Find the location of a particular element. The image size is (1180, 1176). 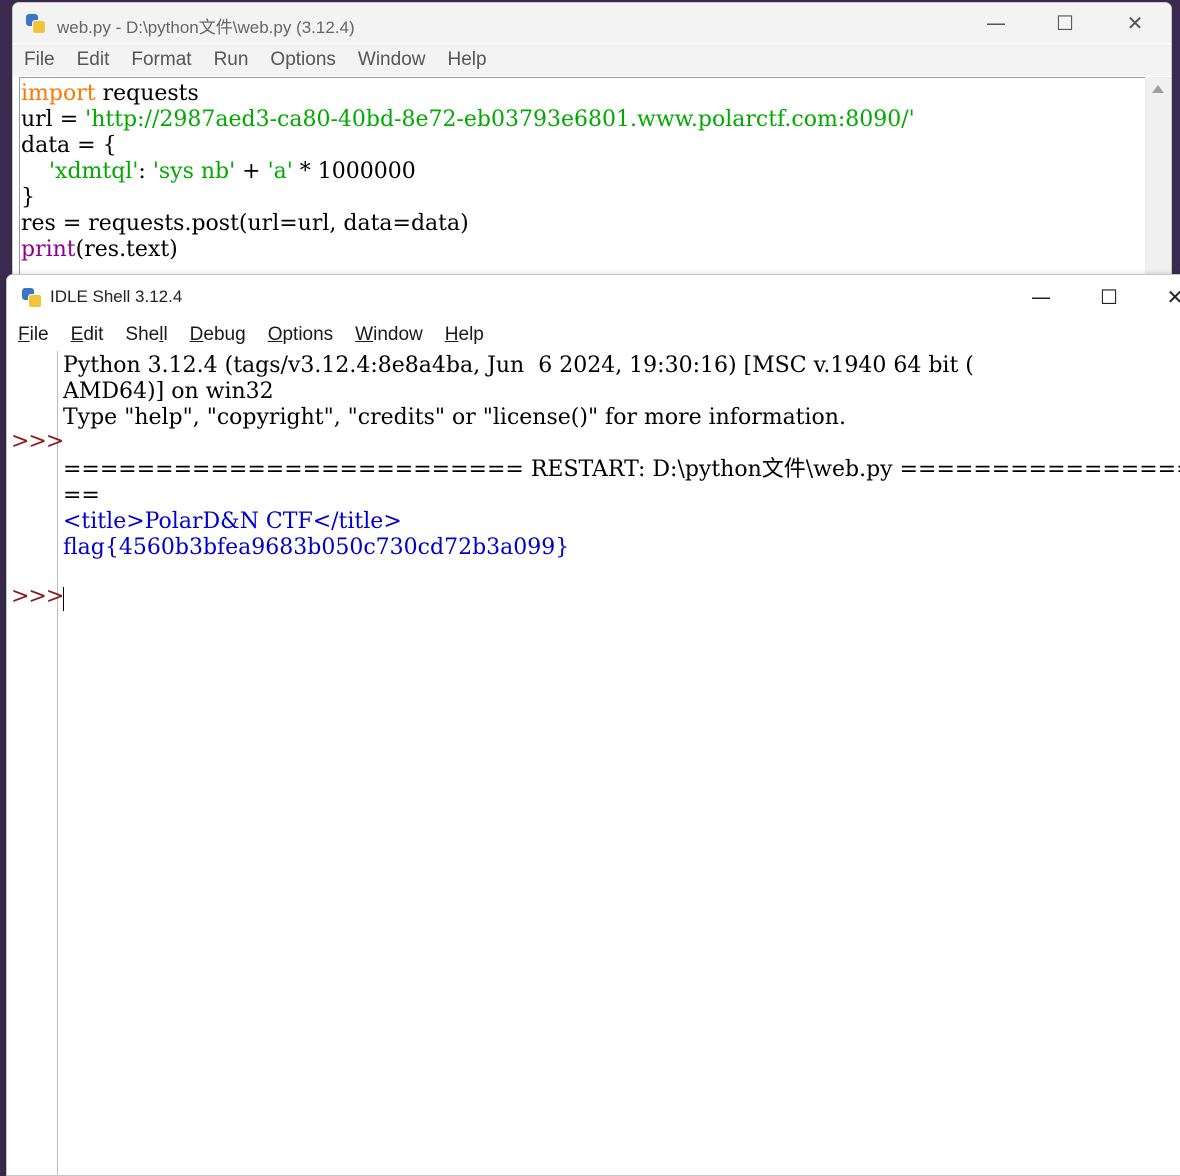

string-literal: 'a' is located at coordinates (280, 171).